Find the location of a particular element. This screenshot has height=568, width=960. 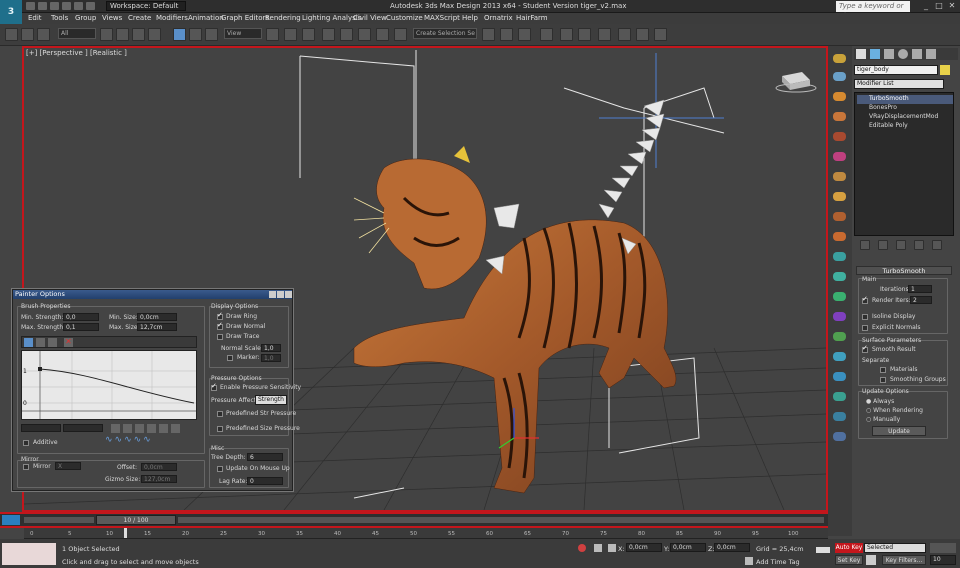

key-filter-selection-dropdown: Selected is located at coordinates (895, 548).